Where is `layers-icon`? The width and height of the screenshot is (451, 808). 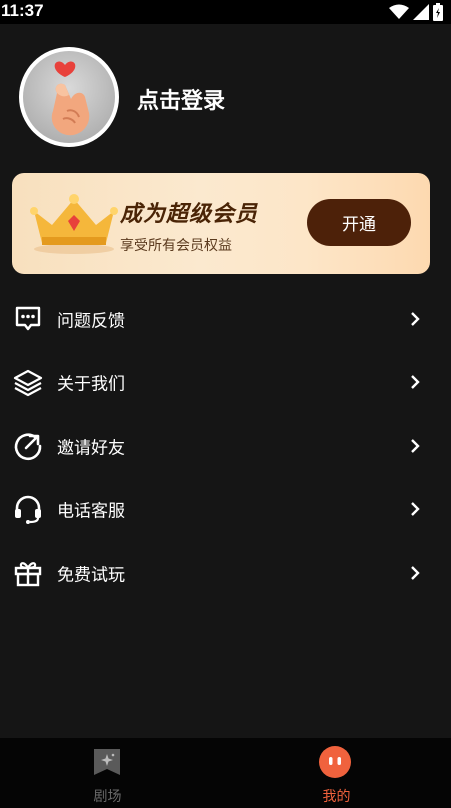
layers-icon is located at coordinates (28, 383).